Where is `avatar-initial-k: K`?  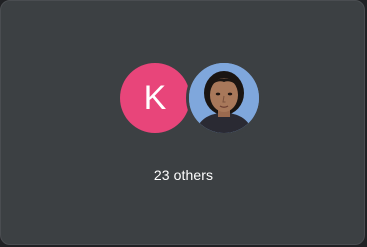 avatar-initial-k: K is located at coordinates (155, 98).